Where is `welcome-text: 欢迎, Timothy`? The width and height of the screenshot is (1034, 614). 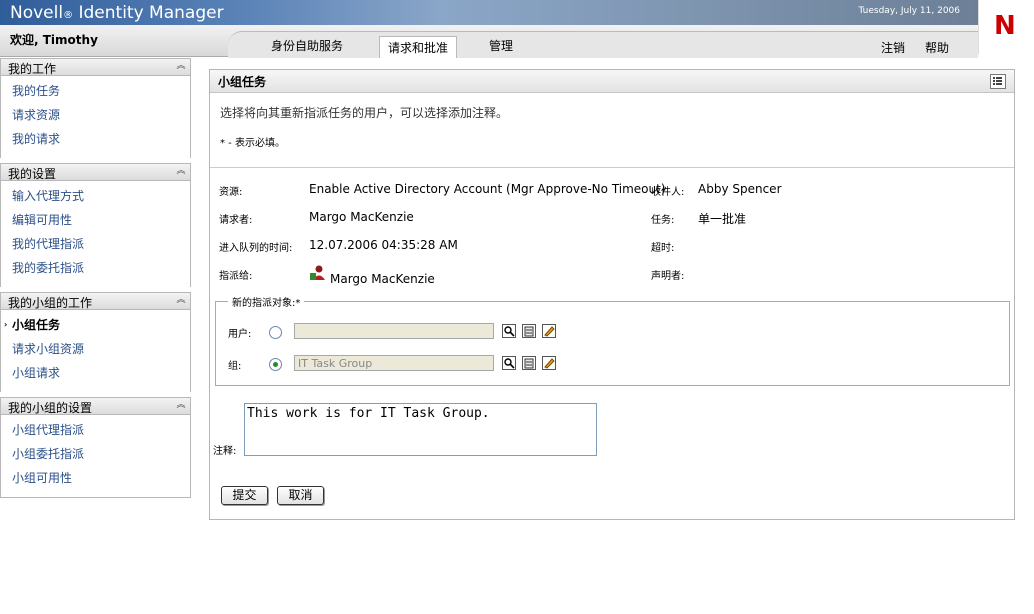 welcome-text: 欢迎, Timothy is located at coordinates (54, 40).